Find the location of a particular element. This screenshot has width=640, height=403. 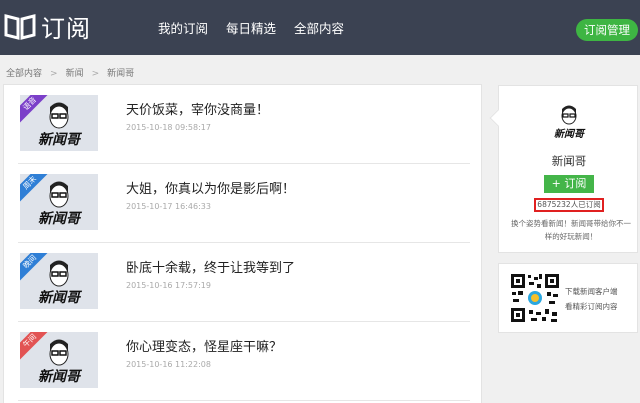

qr-code-icon is located at coordinates (535, 298).